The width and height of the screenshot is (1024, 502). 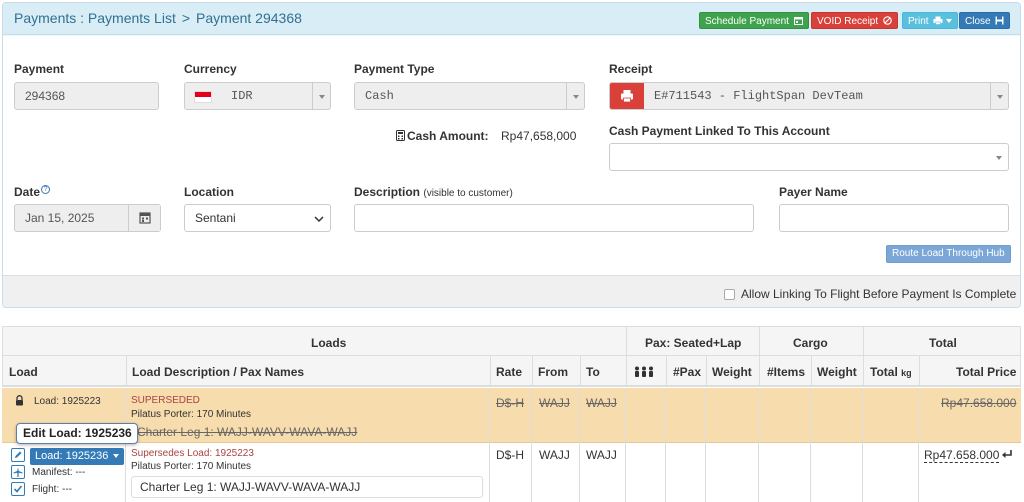 I want to click on col-to: To, so click(x=593, y=372).